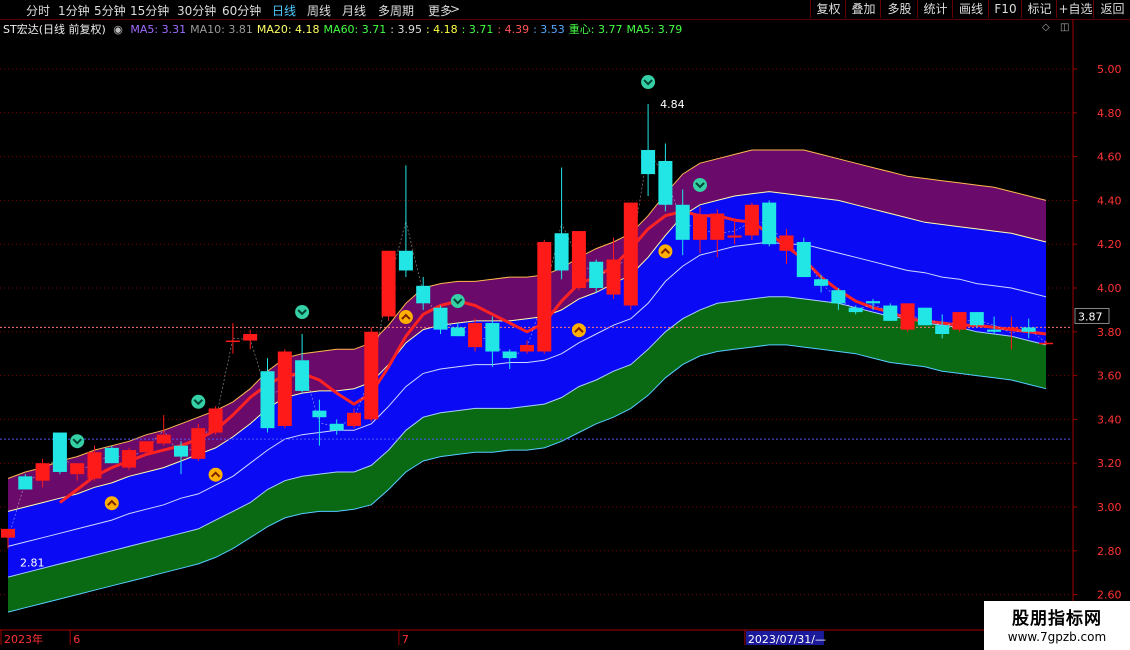 The image size is (1130, 650). I want to click on price-tick-label-7: 3.60, so click(1109, 376).